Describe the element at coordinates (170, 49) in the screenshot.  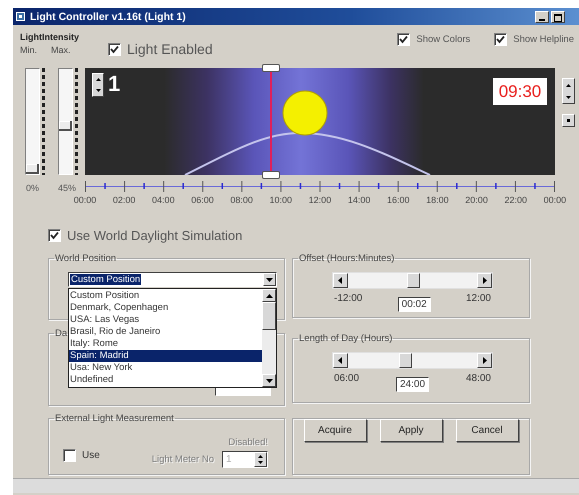
I see `checkbox-label: Light Enabled` at that location.